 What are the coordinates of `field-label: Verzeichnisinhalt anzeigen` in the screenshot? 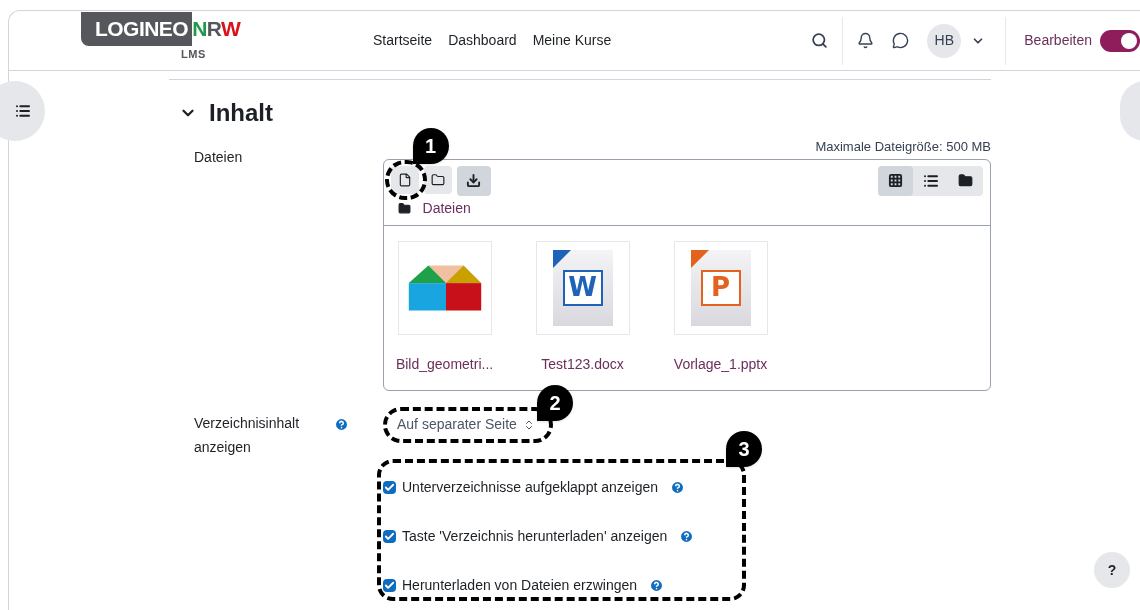 It's located at (247, 435).